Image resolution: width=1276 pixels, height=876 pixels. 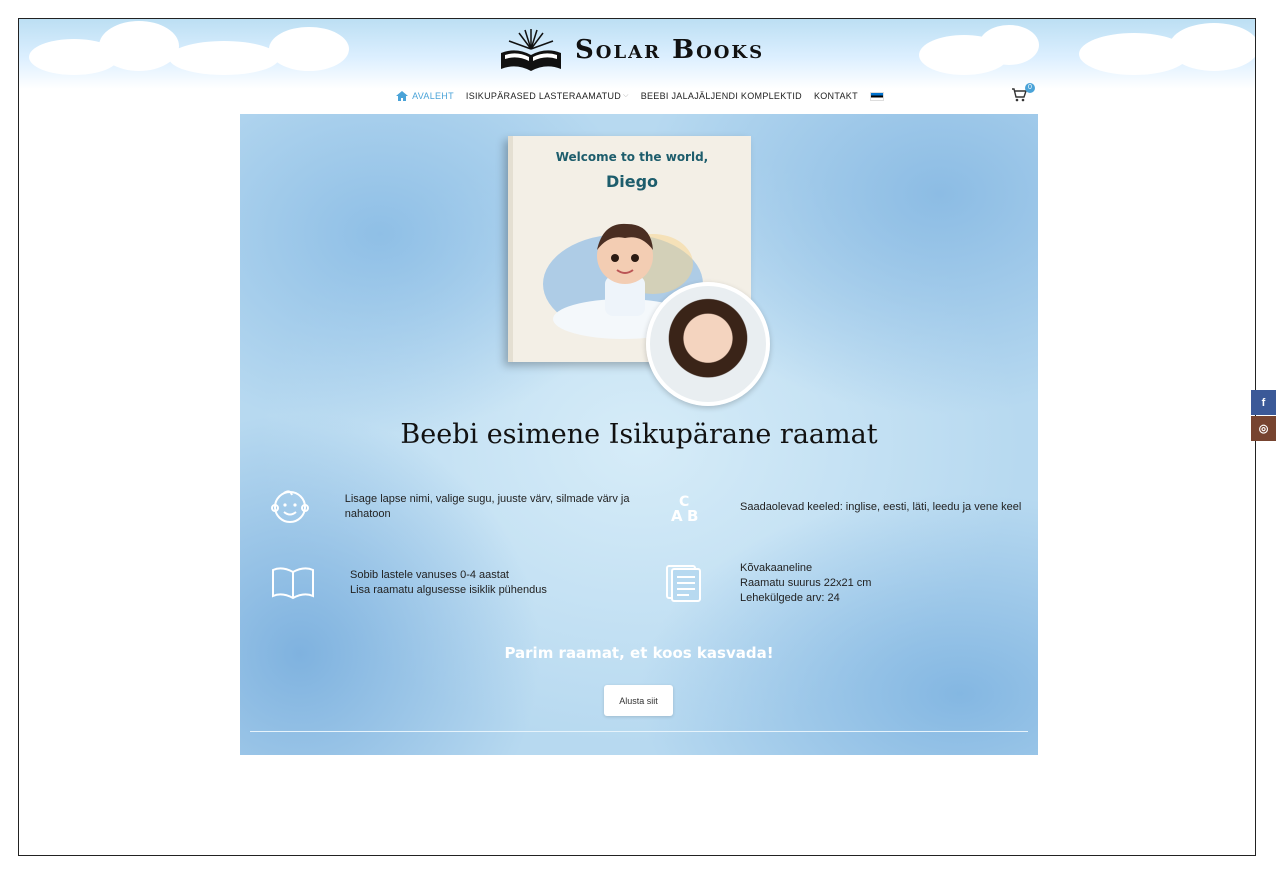 I want to click on chevron-down-icon: ⌵, so click(x=626, y=95).